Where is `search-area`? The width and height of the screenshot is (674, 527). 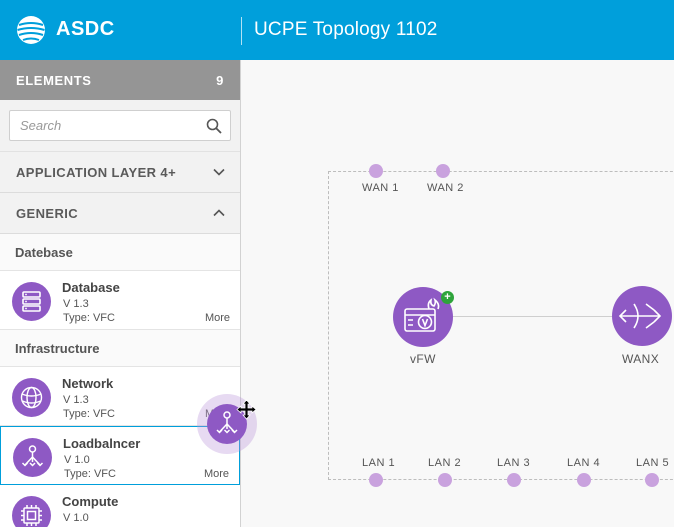 search-area is located at coordinates (120, 126).